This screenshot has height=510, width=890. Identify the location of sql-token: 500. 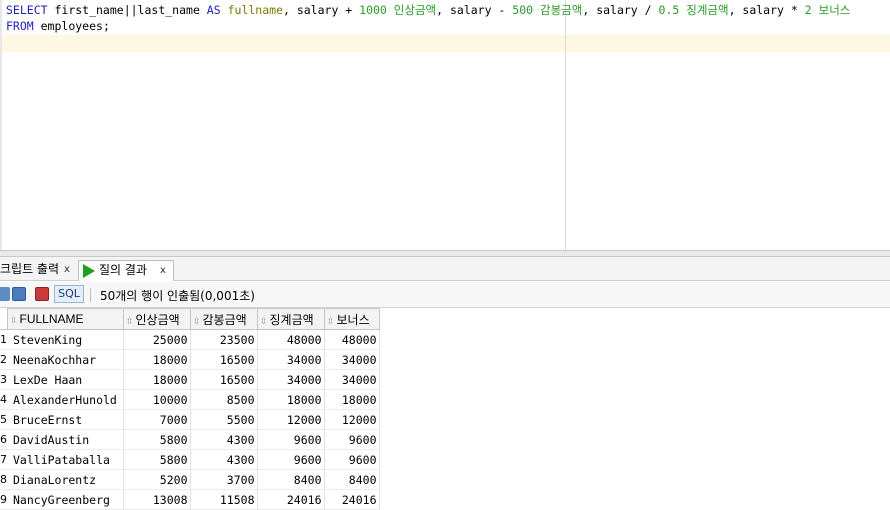
(523, 10).